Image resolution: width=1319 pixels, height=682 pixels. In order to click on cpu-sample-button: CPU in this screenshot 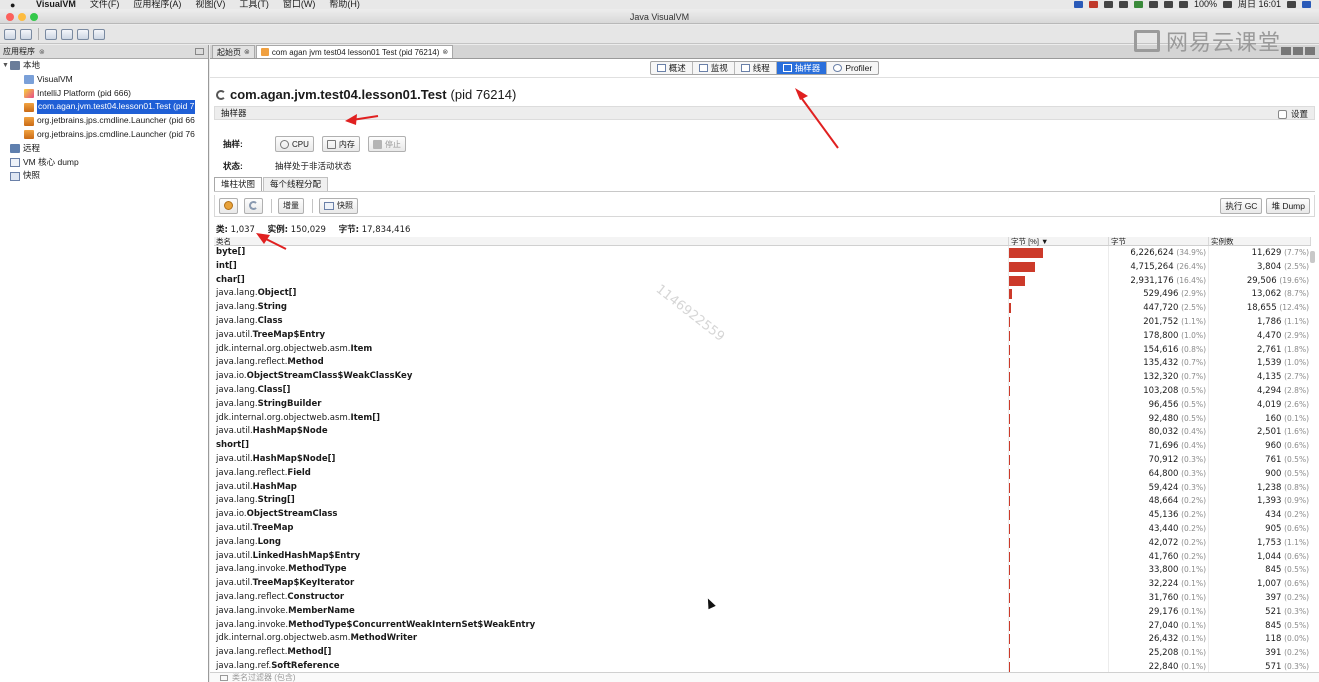, I will do `click(294, 144)`.